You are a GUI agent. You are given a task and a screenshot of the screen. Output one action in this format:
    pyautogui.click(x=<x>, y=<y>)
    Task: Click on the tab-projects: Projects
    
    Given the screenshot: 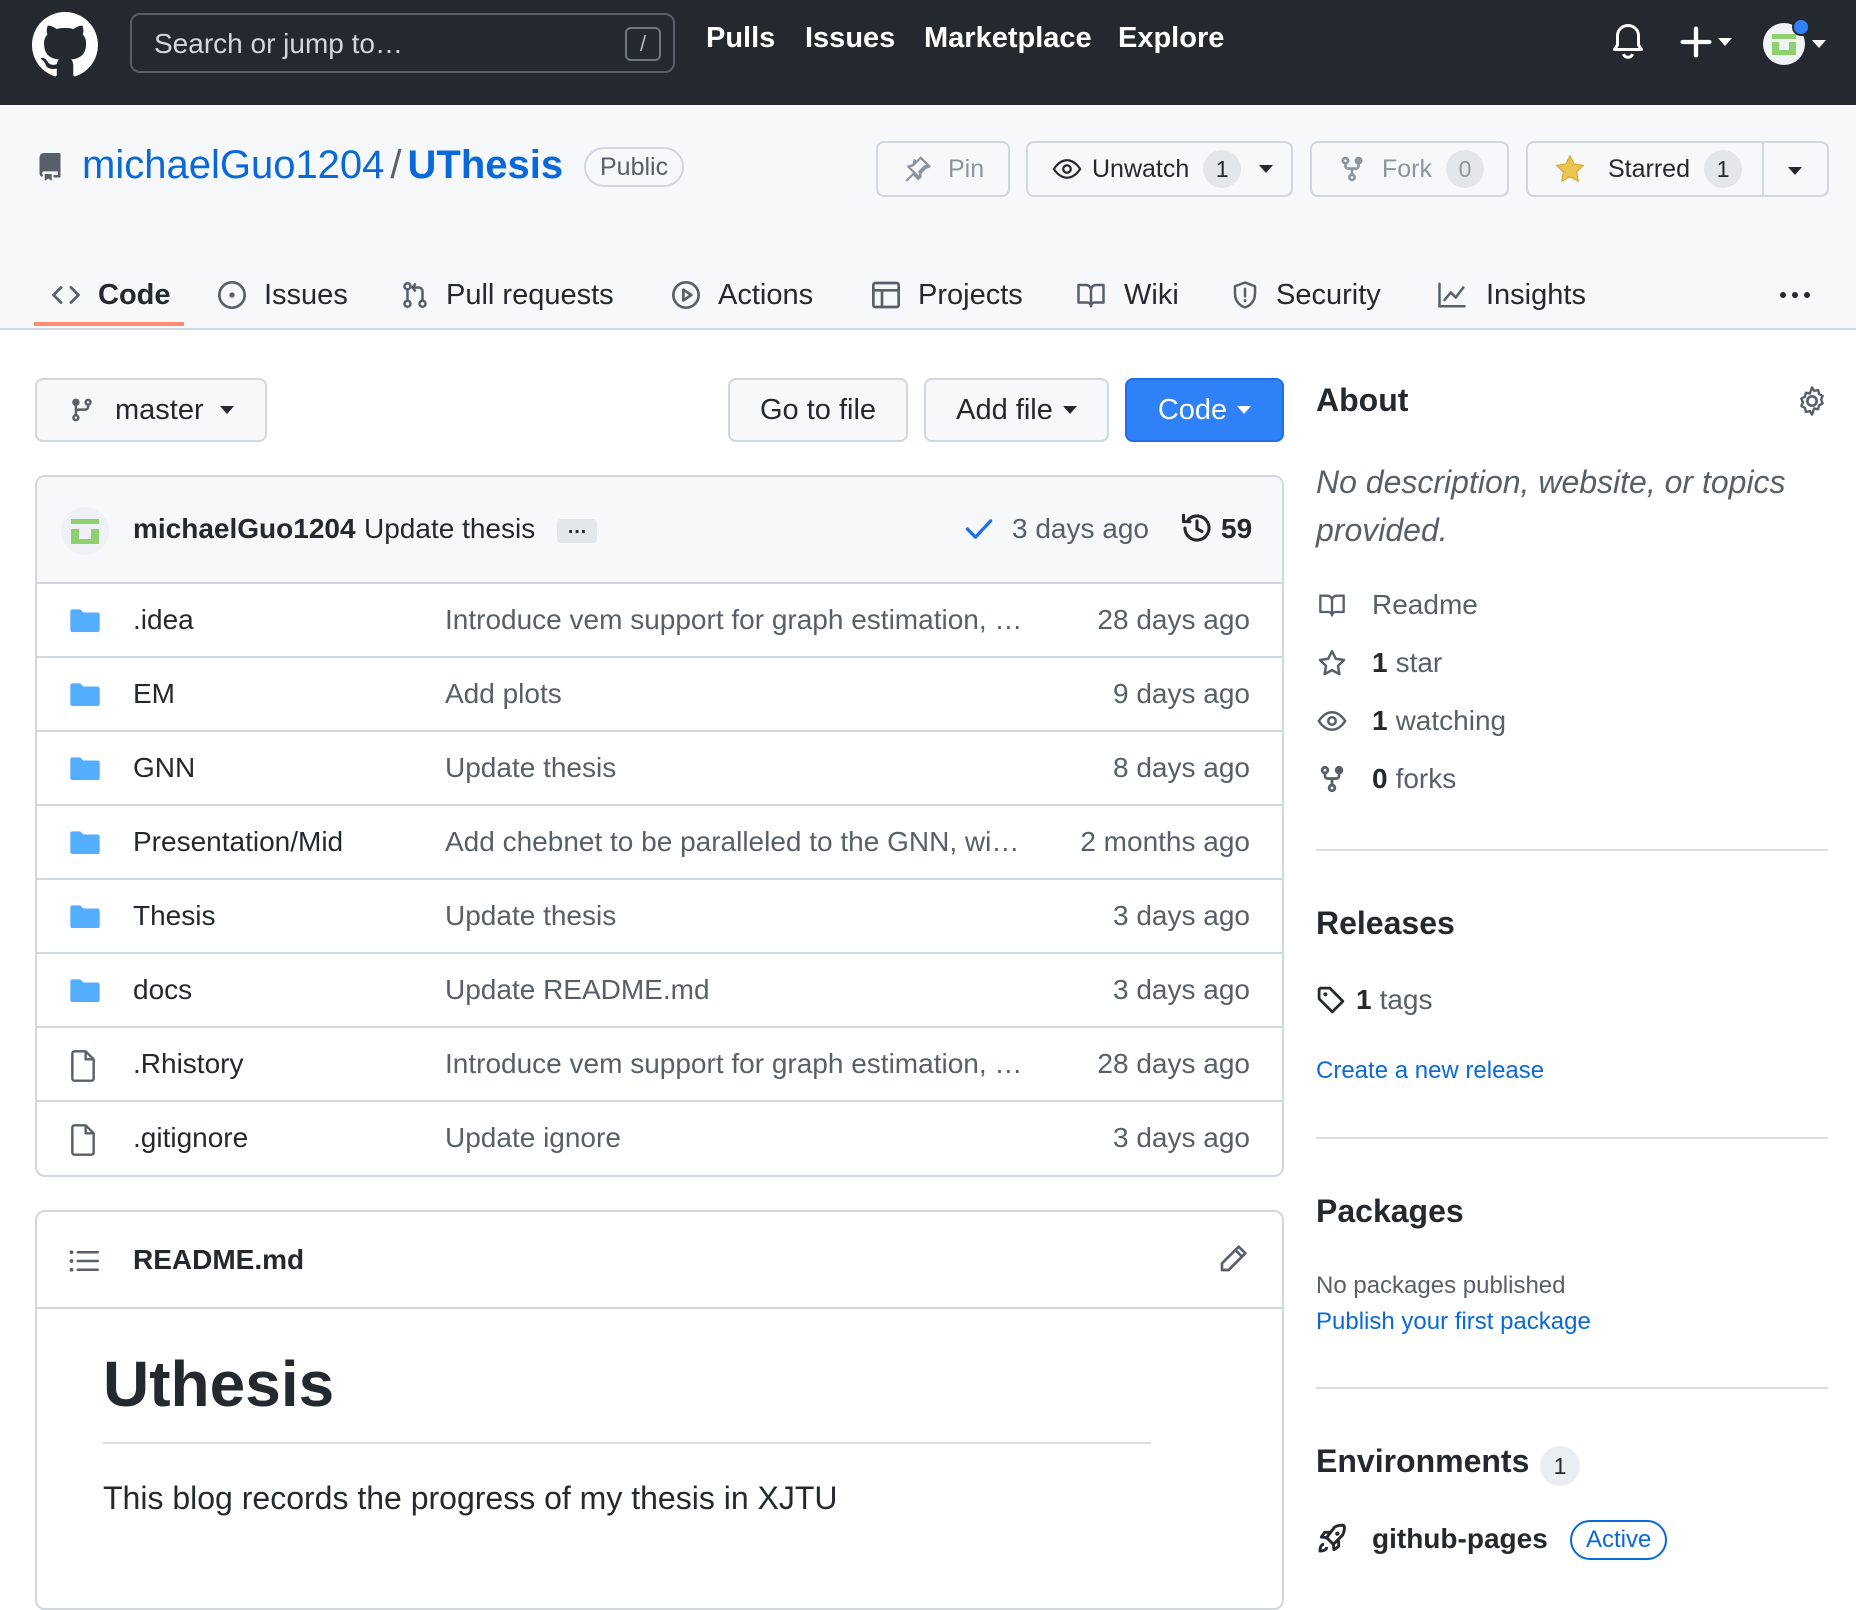 What is the action you would take?
    pyautogui.click(x=946, y=295)
    